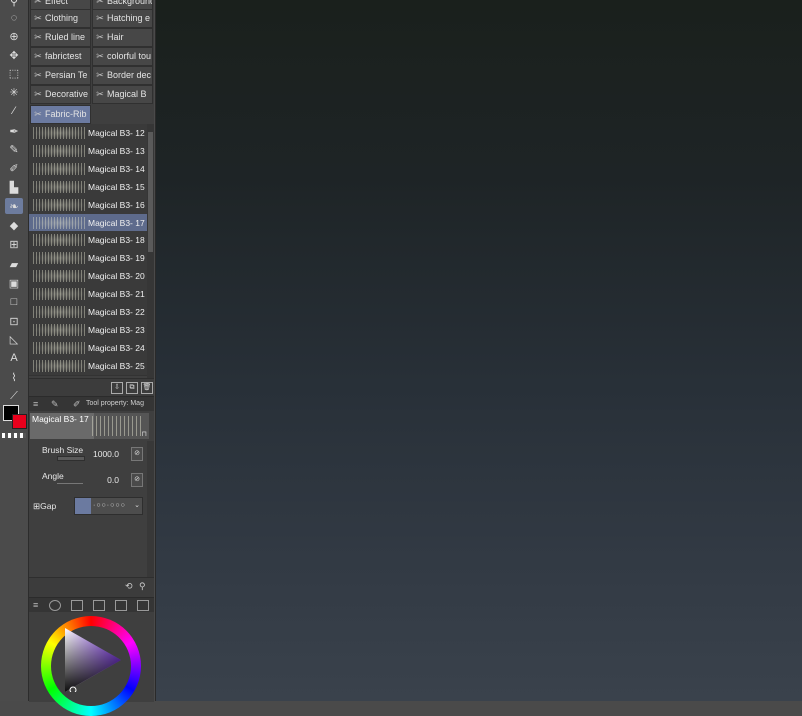 This screenshot has width=802, height=716. Describe the element at coordinates (83, 506) in the screenshot. I see `gap-selected-option` at that location.